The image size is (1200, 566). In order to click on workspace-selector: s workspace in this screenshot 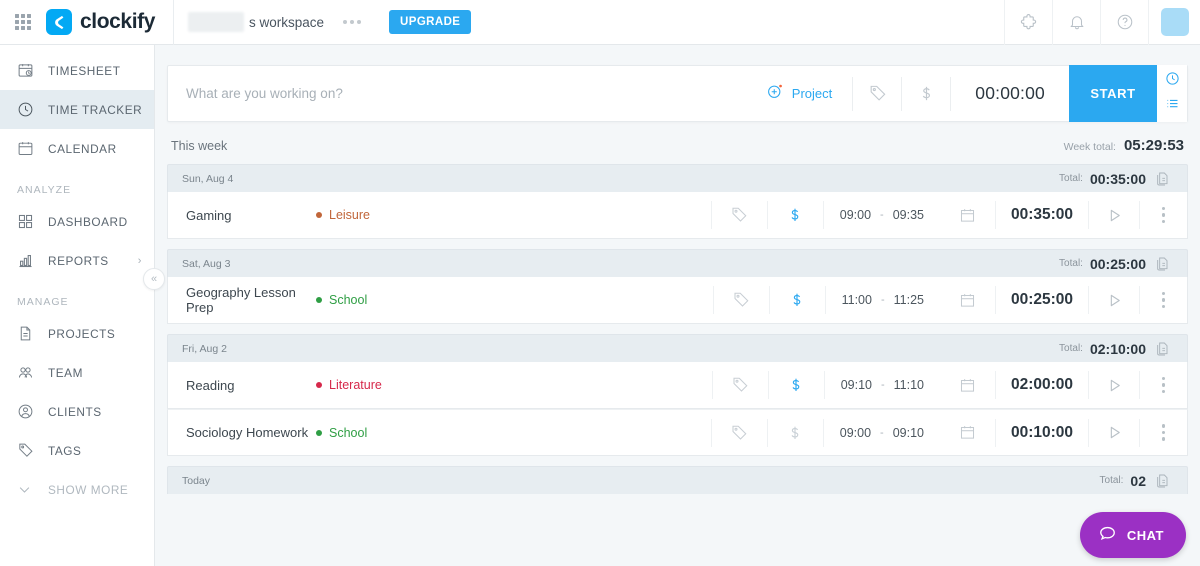, I will do `click(274, 22)`.